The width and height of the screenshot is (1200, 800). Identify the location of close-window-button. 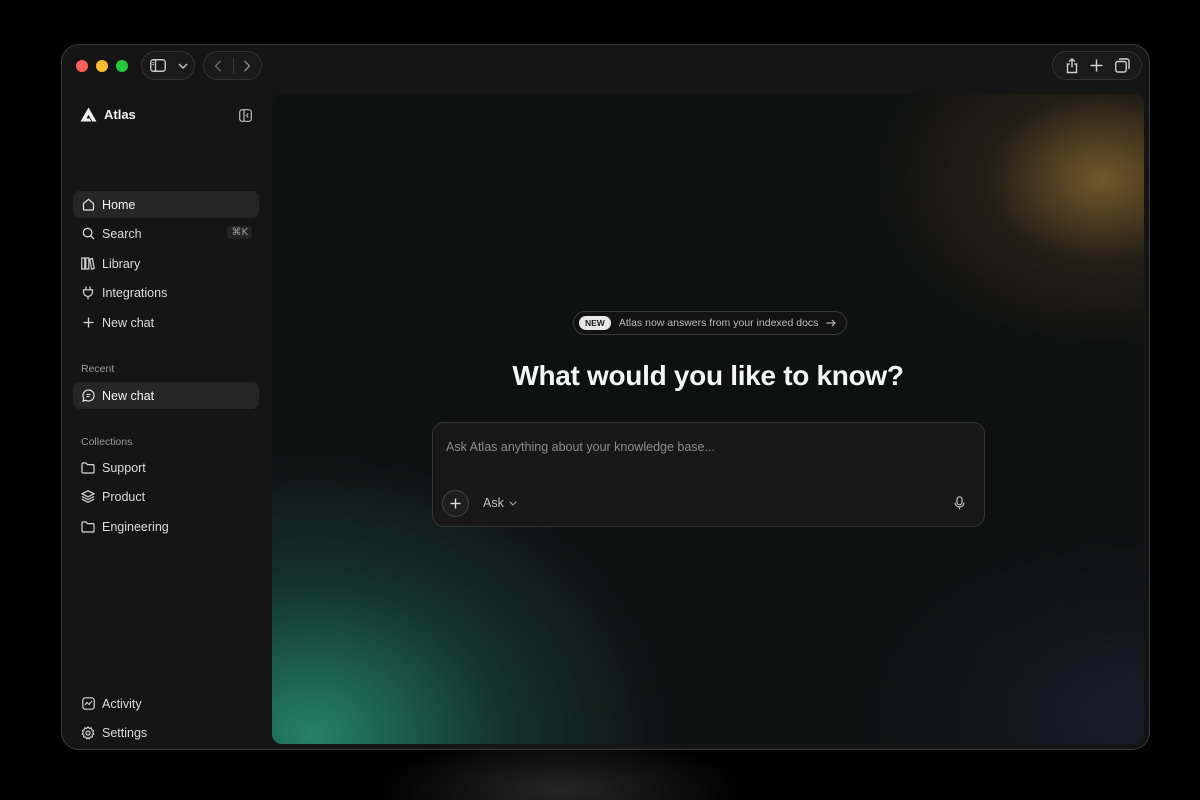
(82, 66).